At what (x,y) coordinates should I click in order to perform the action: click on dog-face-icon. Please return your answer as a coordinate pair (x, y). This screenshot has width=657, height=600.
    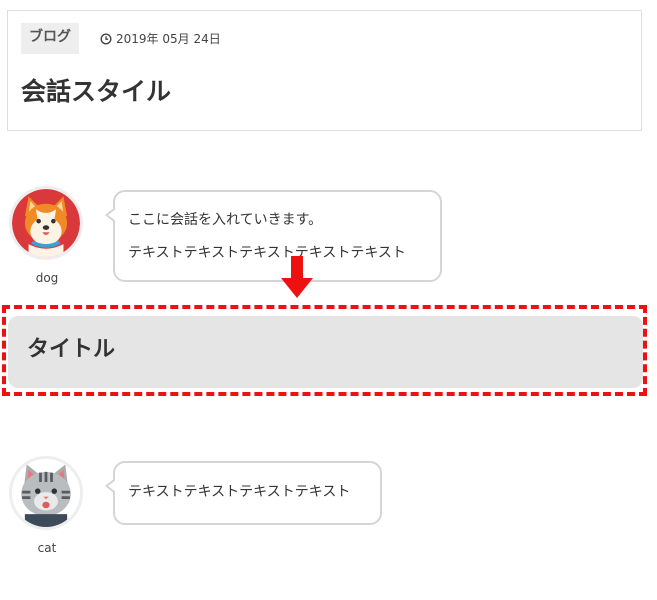
    Looking at the image, I should click on (46, 223).